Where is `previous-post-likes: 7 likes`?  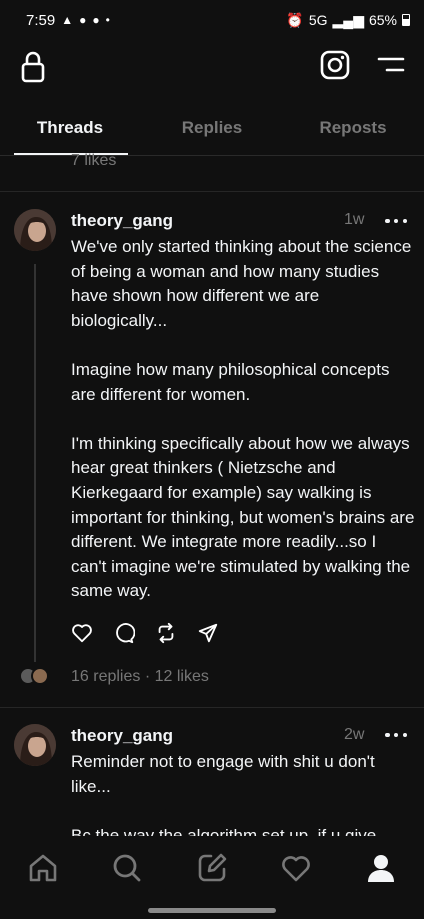
previous-post-likes: 7 likes is located at coordinates (93, 161).